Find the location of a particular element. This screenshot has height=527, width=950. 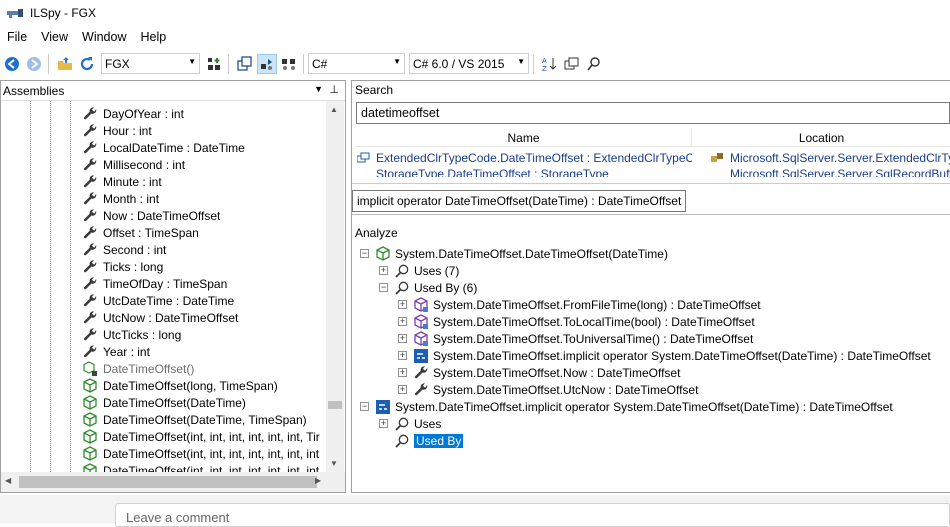

tree-node-label: UtcNow : DateTimeOffset is located at coordinates (171, 317).